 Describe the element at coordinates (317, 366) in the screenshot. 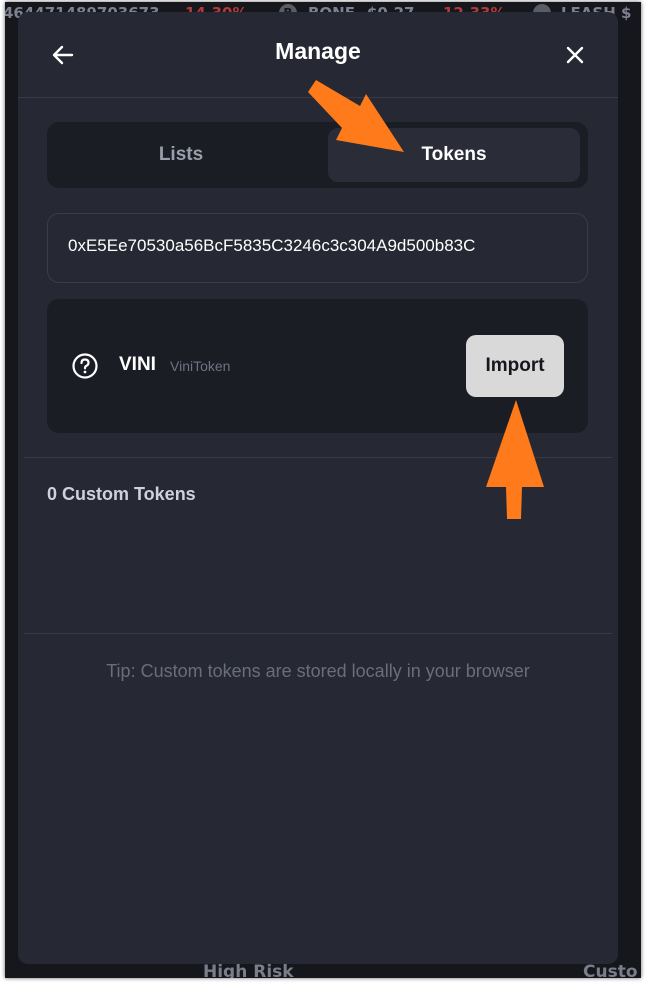

I see `token-result-card: VINI ViniToken Import` at that location.